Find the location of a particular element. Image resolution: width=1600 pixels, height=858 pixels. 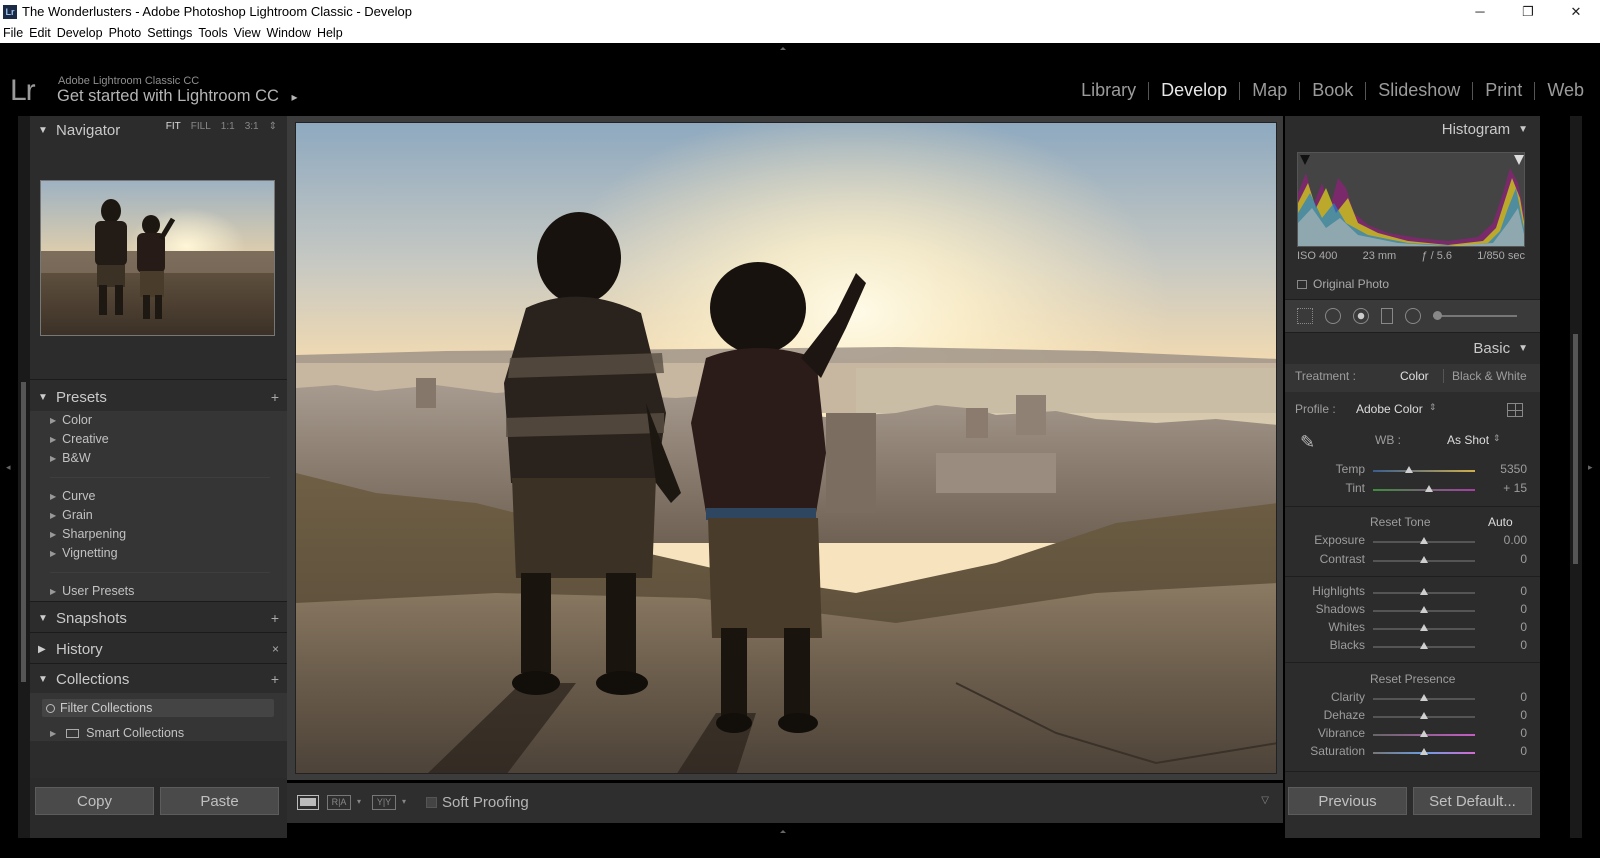

histogram-header: Histogram ▼ is located at coordinates (1485, 129).